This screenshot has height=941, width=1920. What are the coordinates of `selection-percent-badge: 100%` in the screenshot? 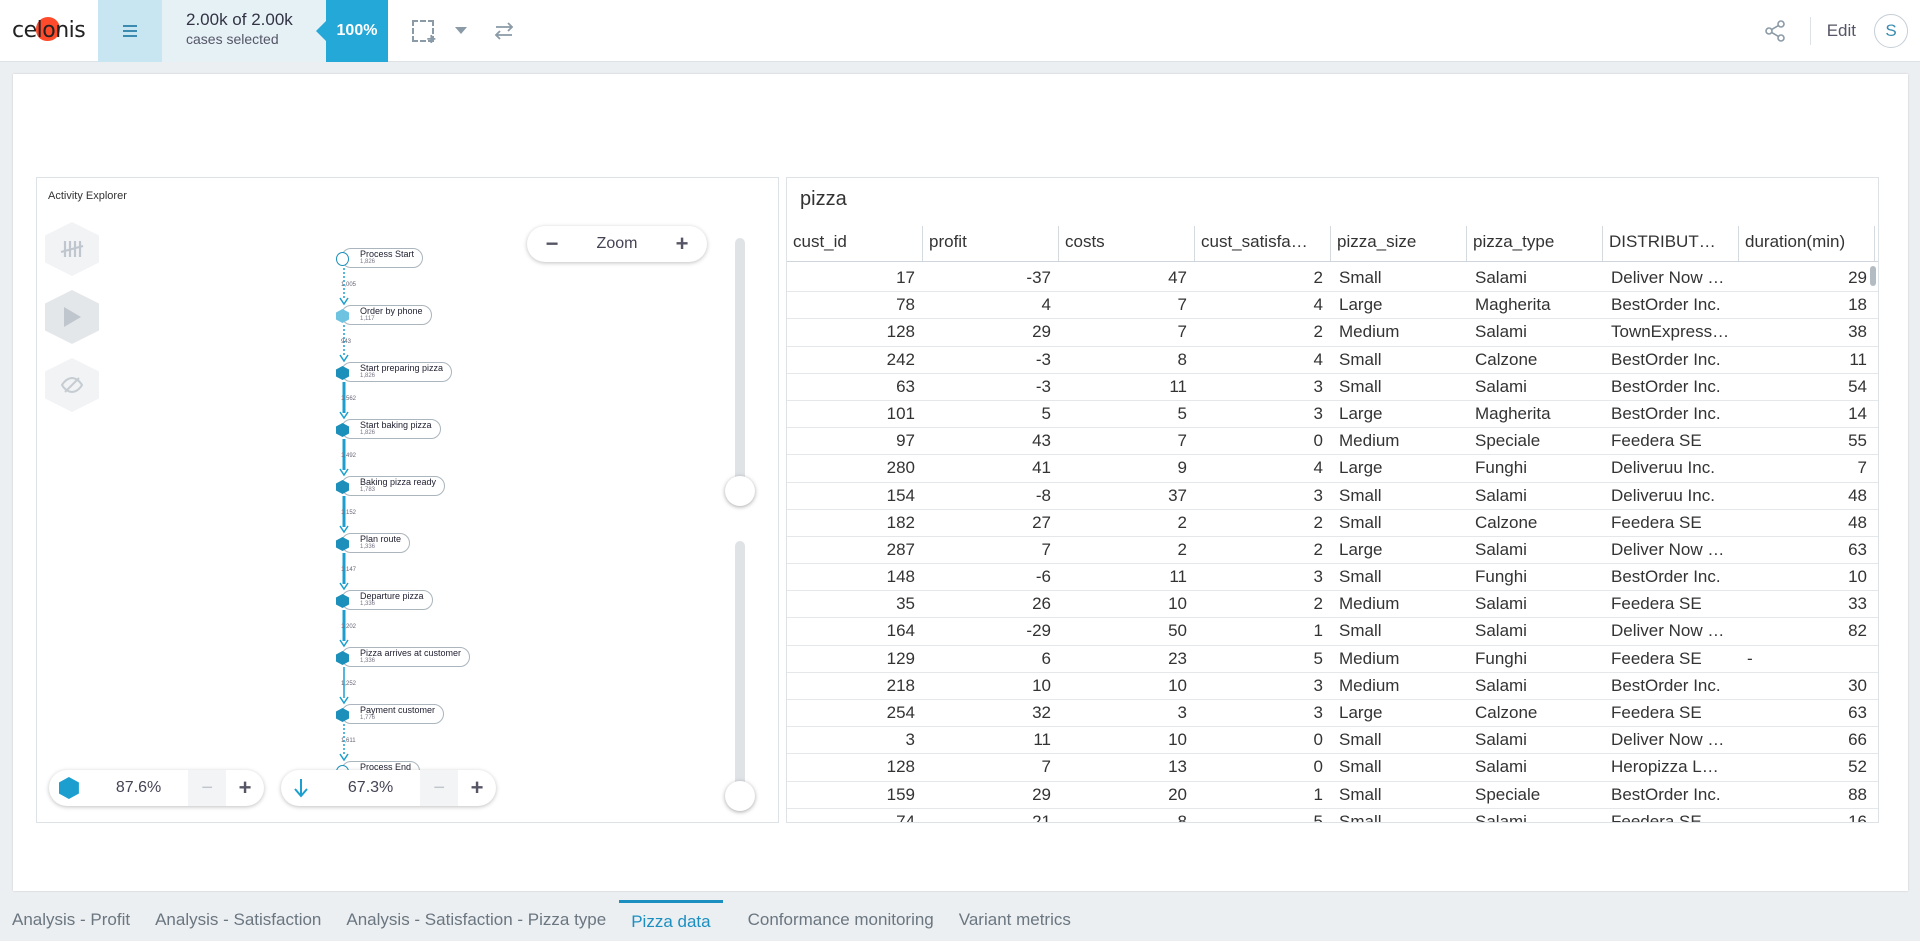 It's located at (352, 31).